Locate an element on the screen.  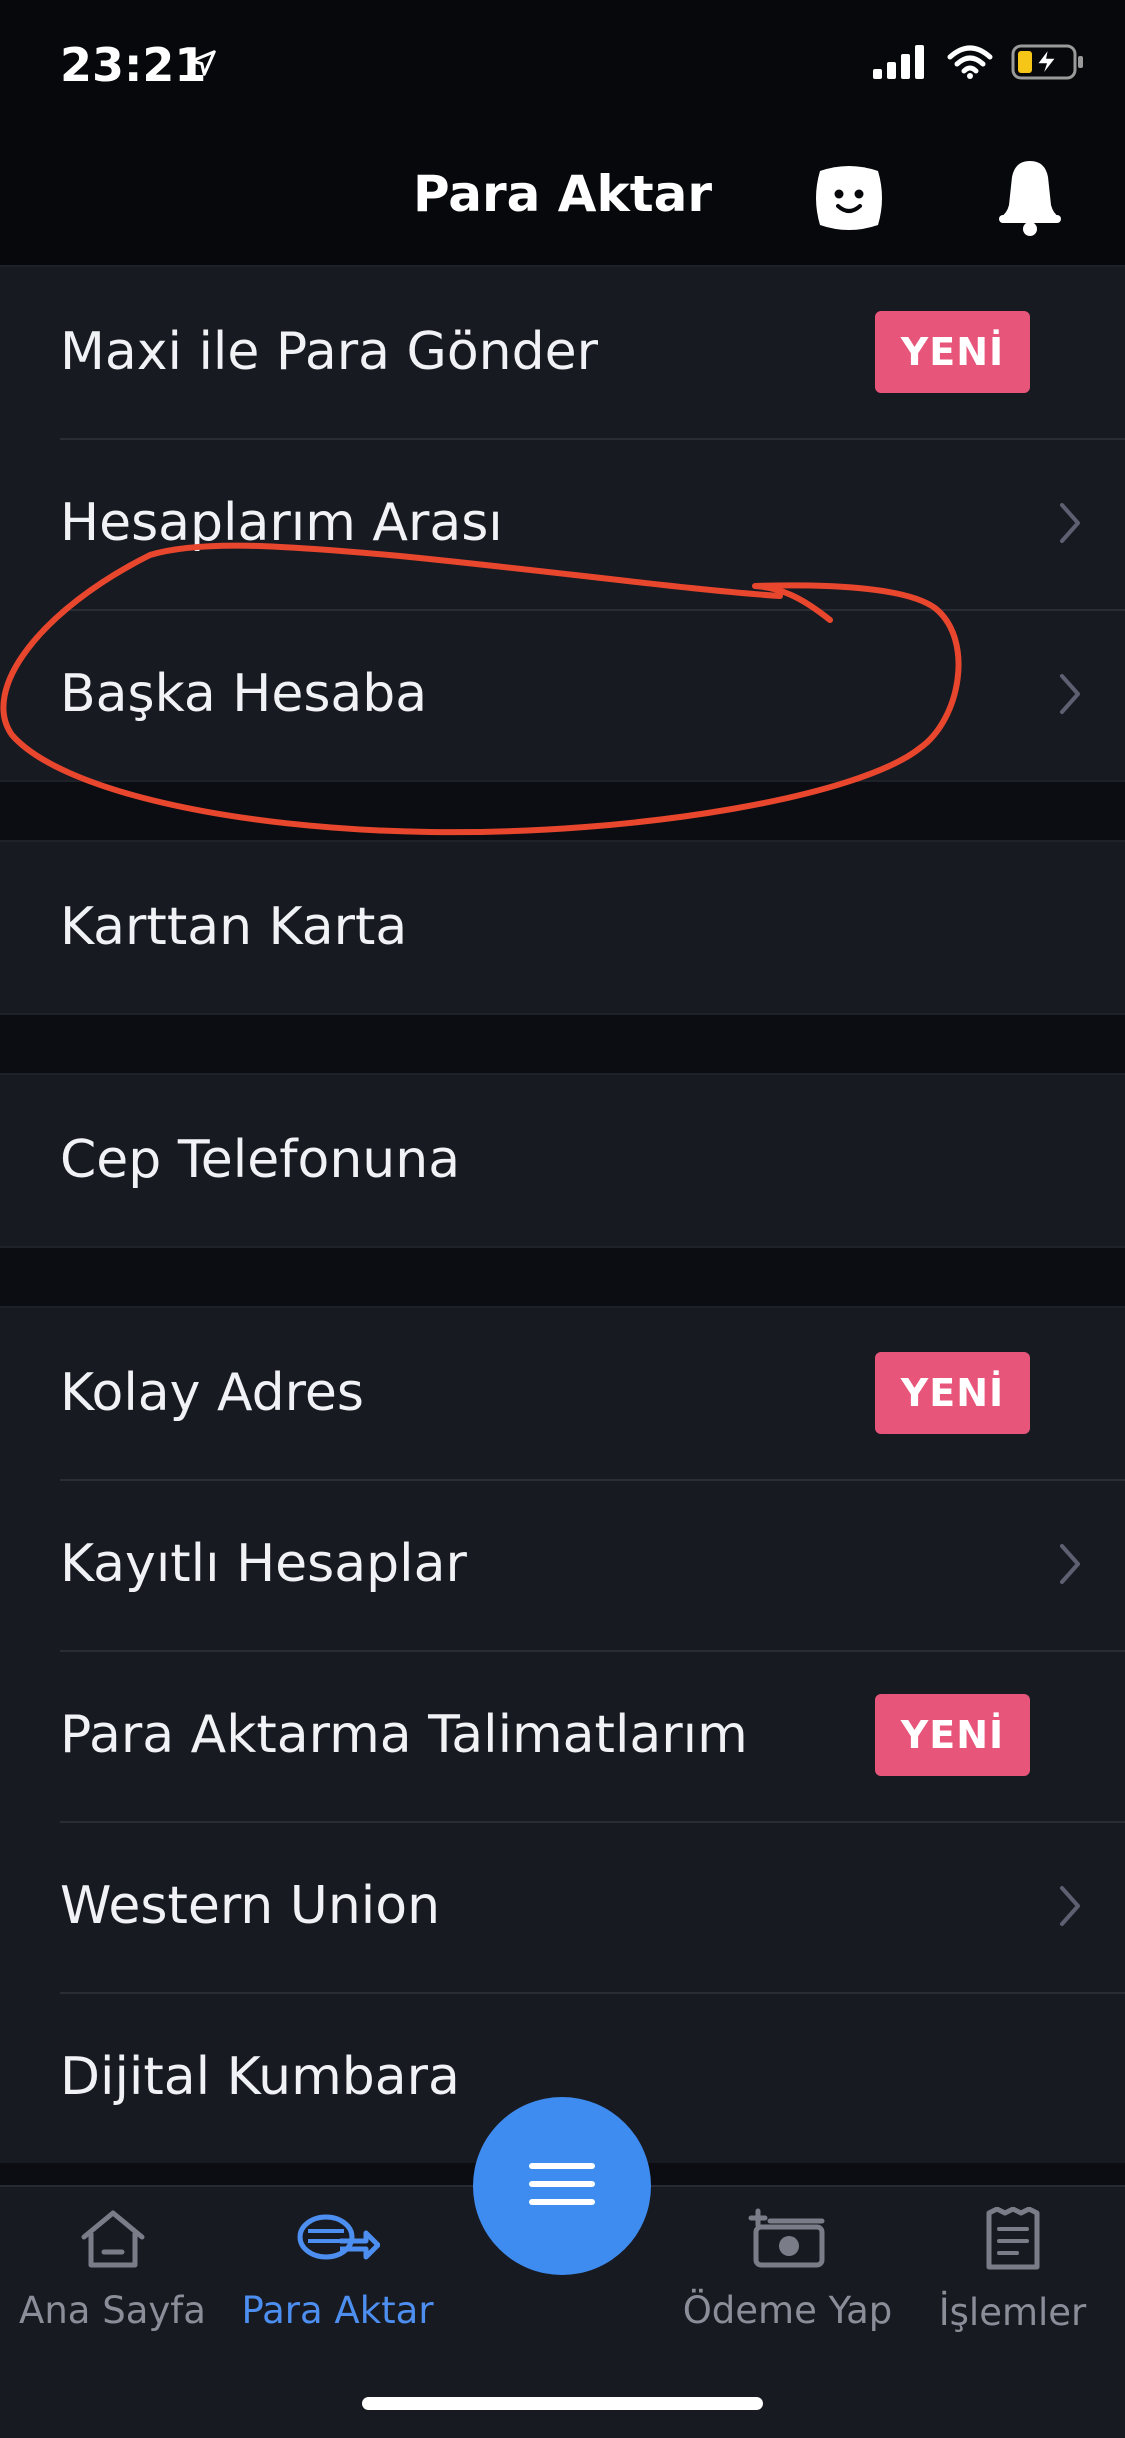
list-item-to-mobile-phone: Cep Telefonuna is located at coordinates (562, 1160).